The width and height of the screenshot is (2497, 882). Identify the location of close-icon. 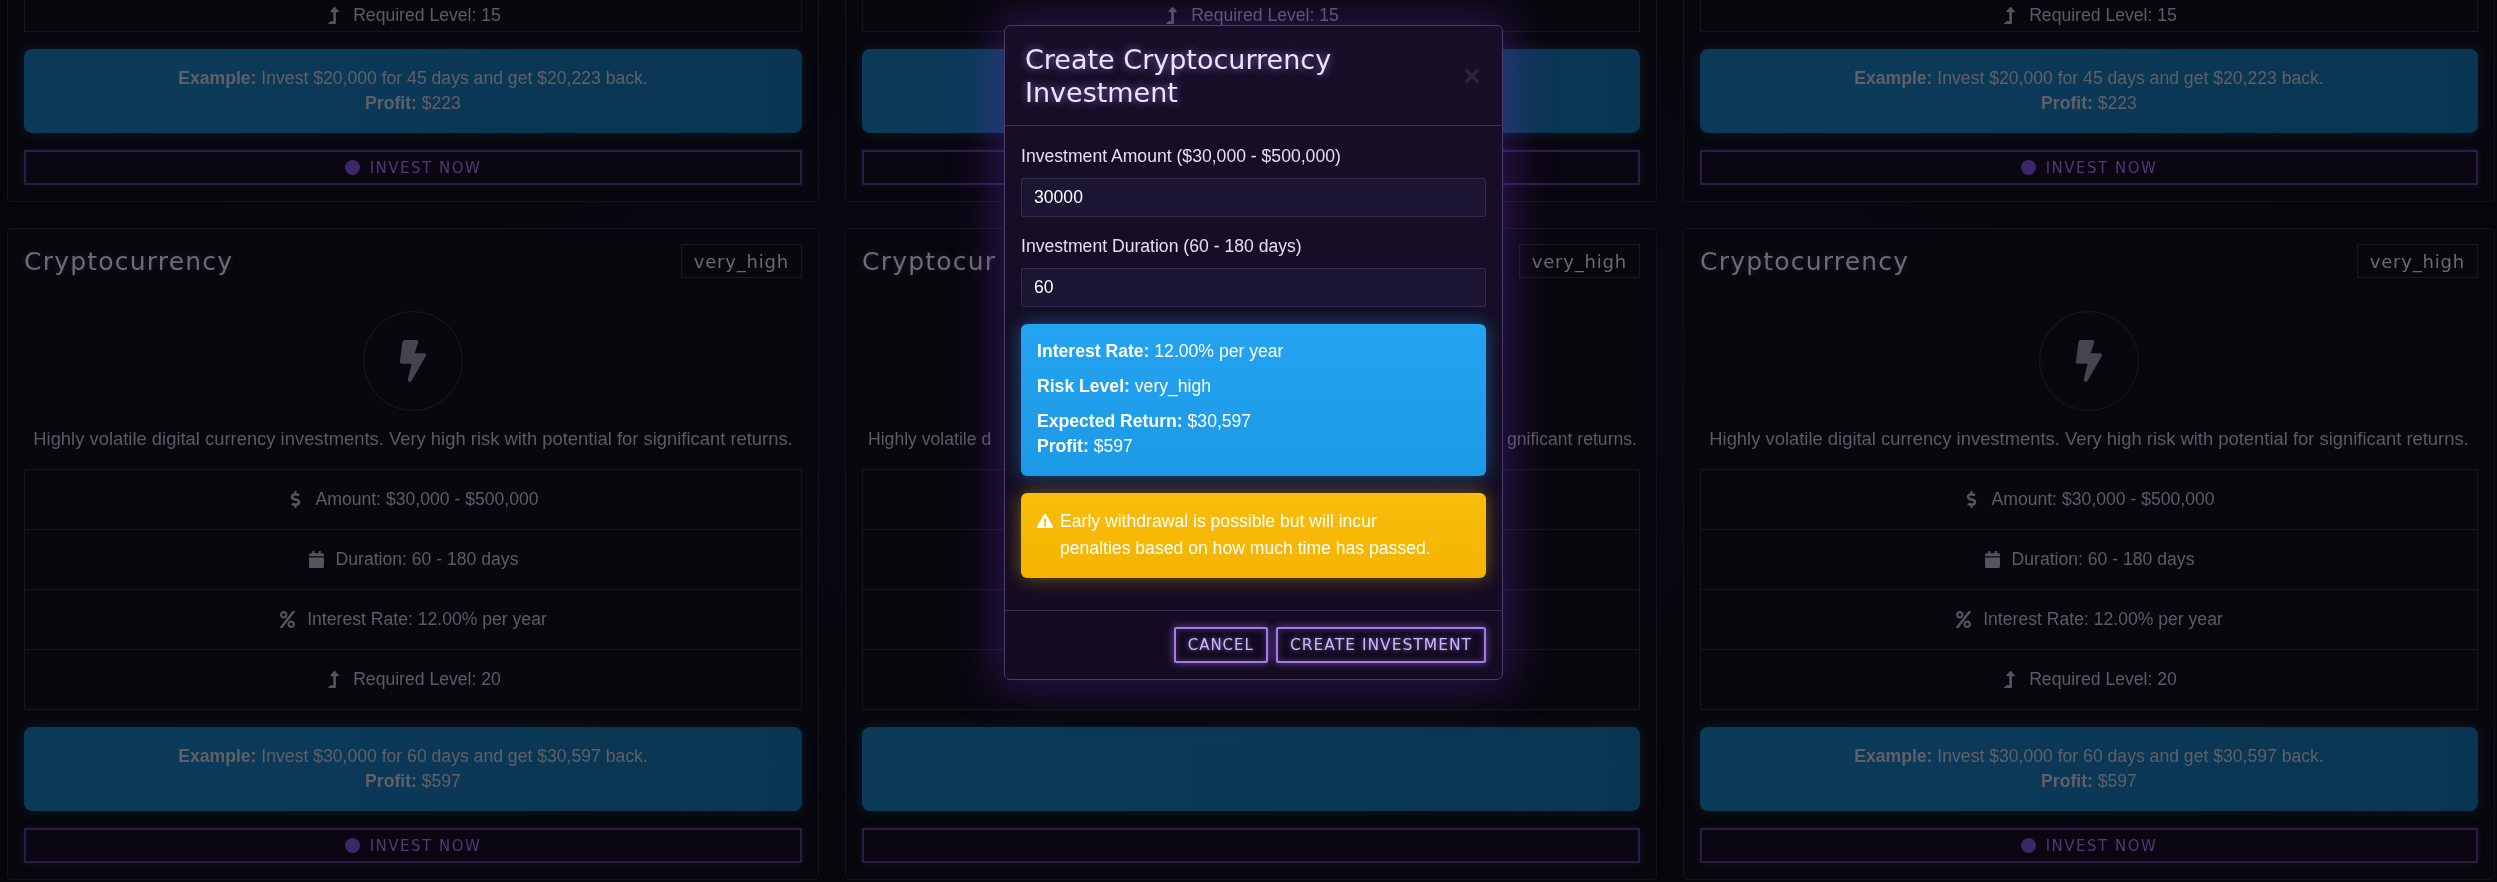
(1472, 76).